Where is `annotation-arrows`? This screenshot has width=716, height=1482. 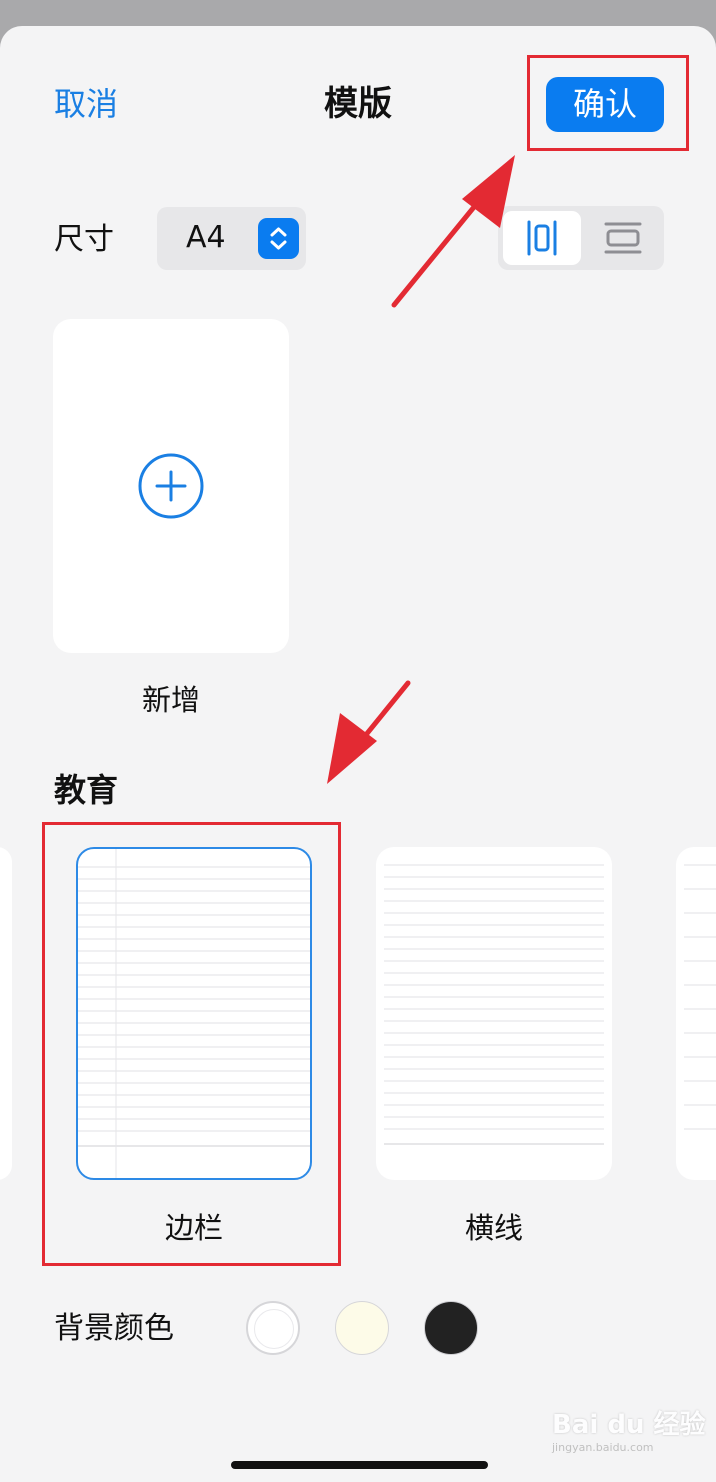 annotation-arrows is located at coordinates (421, 469).